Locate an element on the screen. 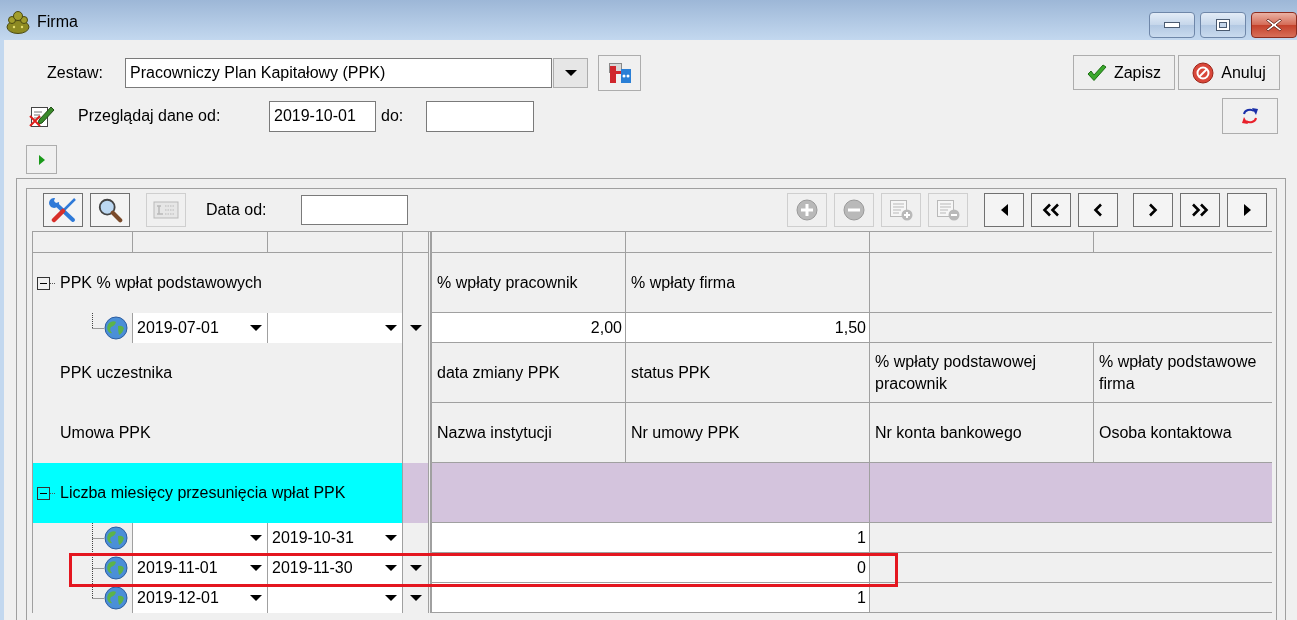 Image resolution: width=1297 pixels, height=620 pixels. group-label: Liczba miesięcy przesunięcia wpłat PPK is located at coordinates (203, 493).